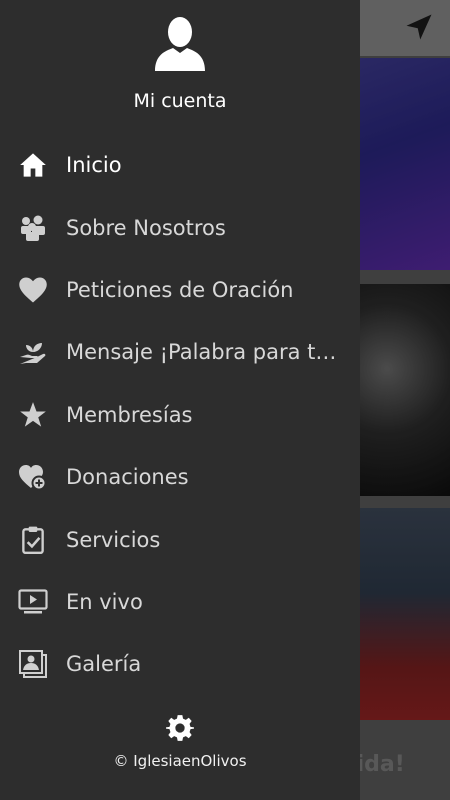 This screenshot has width=450, height=800. What do you see at coordinates (180, 602) in the screenshot?
I see `menu-item-en-vivo: En vivo` at bounding box center [180, 602].